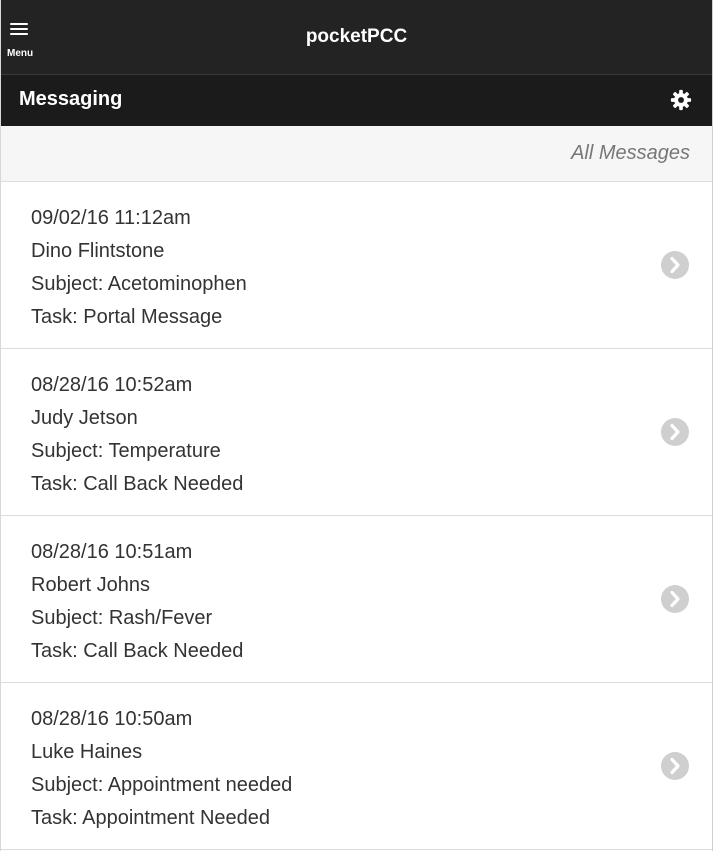 The height and width of the screenshot is (851, 717). What do you see at coordinates (356, 100) in the screenshot?
I see `page-header: Messaging` at bounding box center [356, 100].